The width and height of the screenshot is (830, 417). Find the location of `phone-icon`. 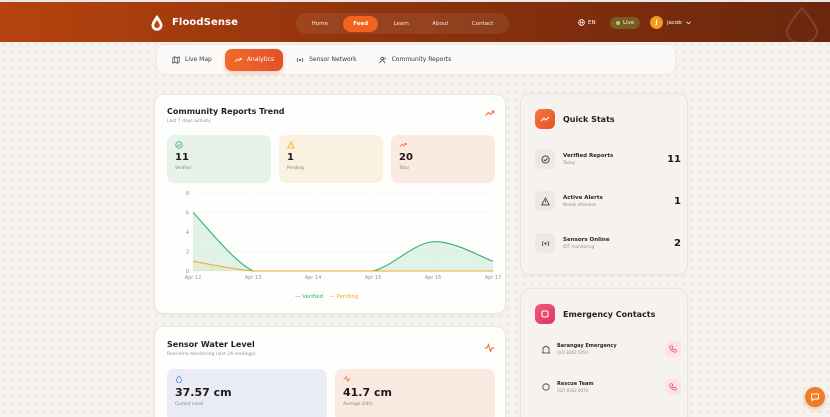

phone-icon is located at coordinates (673, 387).